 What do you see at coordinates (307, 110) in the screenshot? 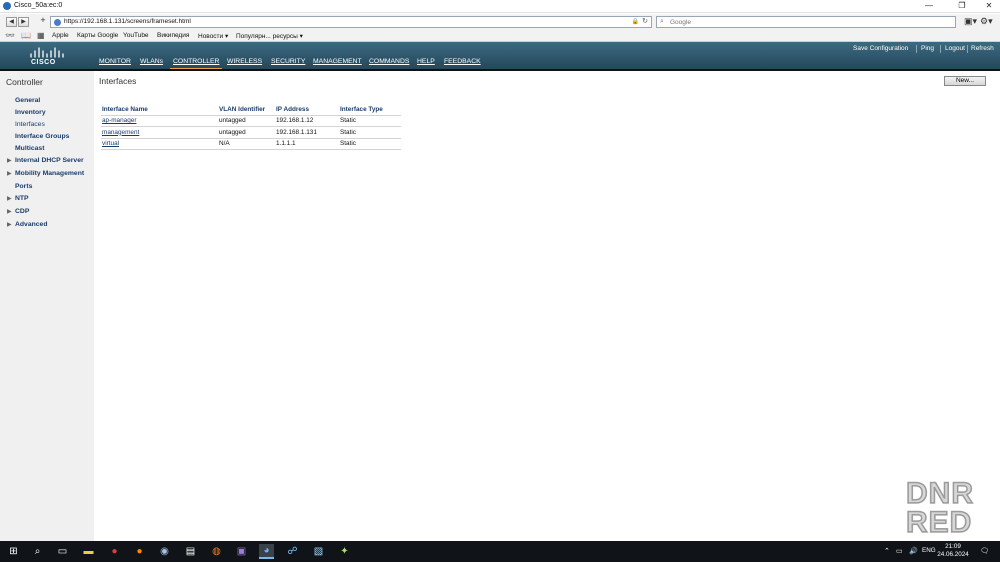
I see `column-header-ip-address: IP Address` at bounding box center [307, 110].